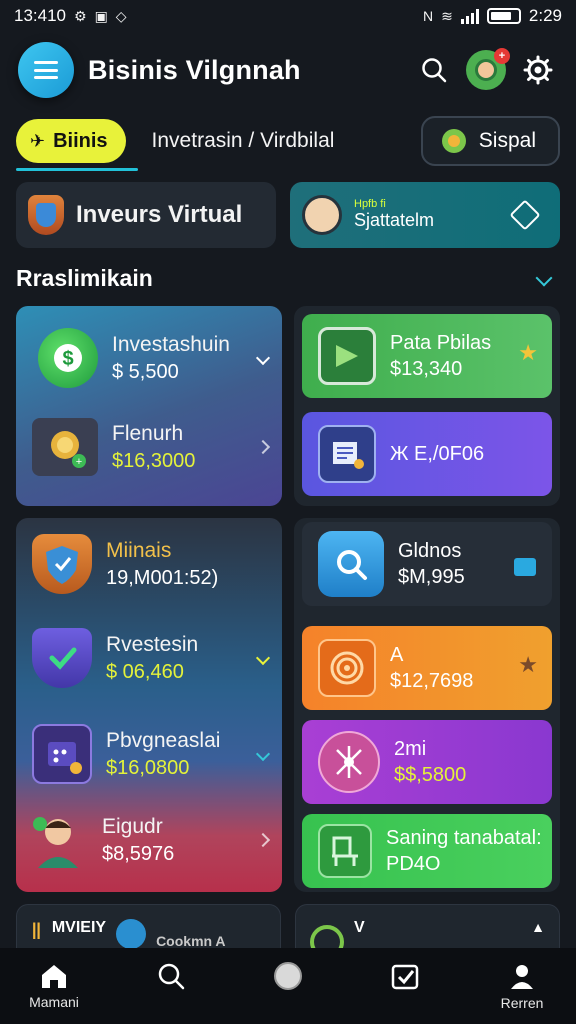  What do you see at coordinates (427, 356) in the screenshot?
I see `tile-pata-pbilas: Pata Pbilas $13,340 ★` at bounding box center [427, 356].